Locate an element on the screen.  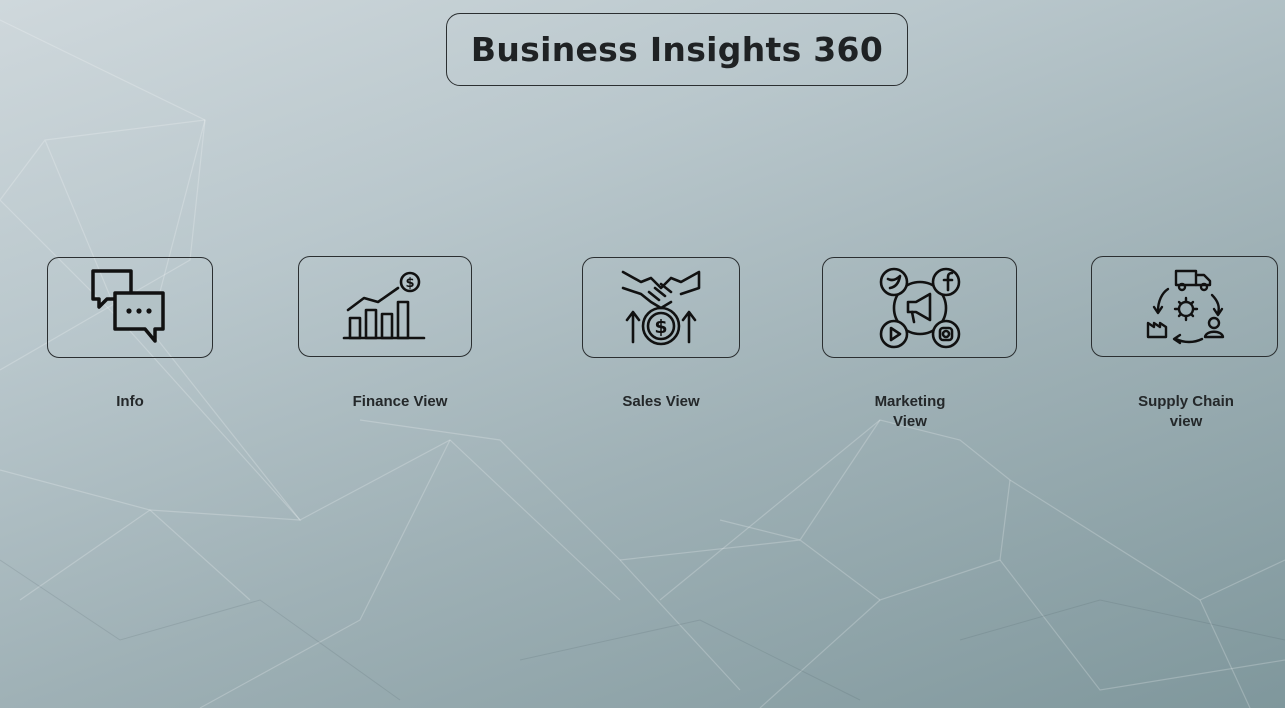
sales-view-label: Sales View is located at coordinates (661, 401).